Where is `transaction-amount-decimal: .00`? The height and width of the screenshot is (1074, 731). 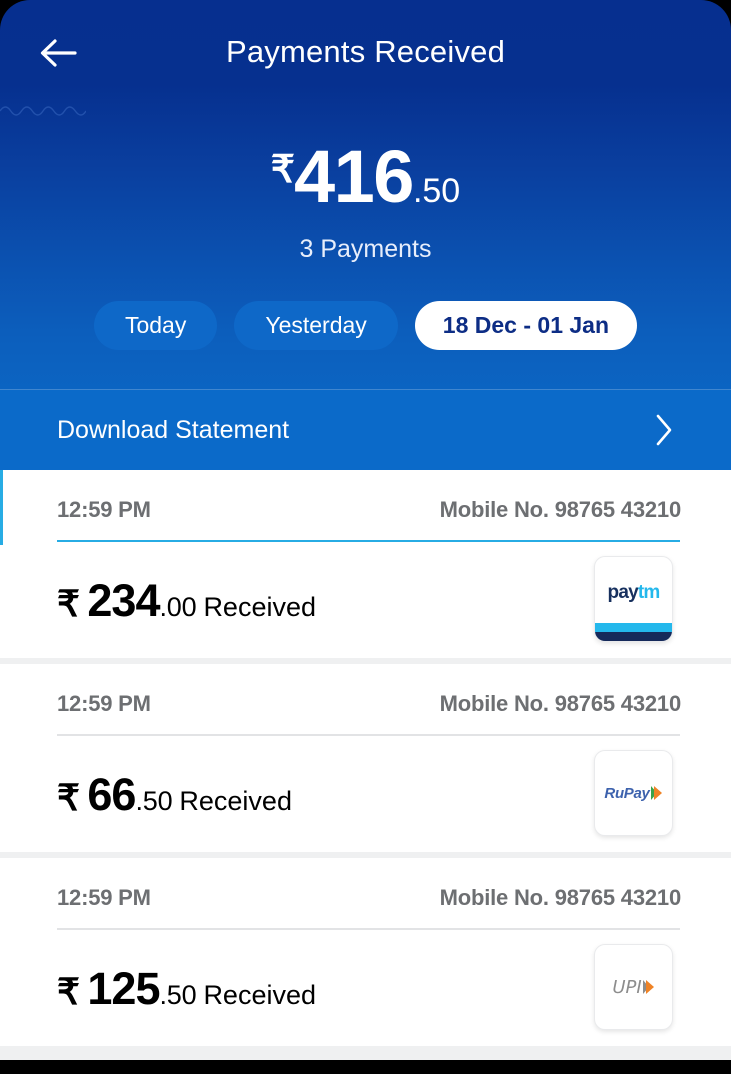 transaction-amount-decimal: .00 is located at coordinates (178, 607).